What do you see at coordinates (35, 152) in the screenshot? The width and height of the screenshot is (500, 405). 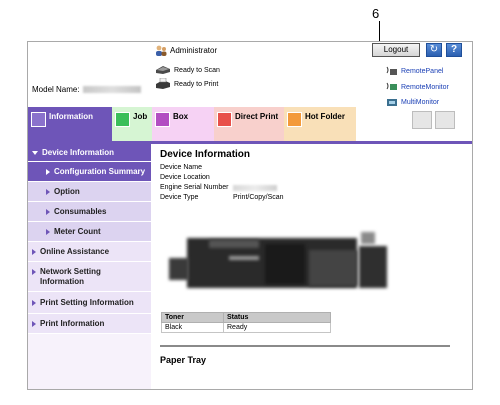 I see `chevron-down-icon` at bounding box center [35, 152].